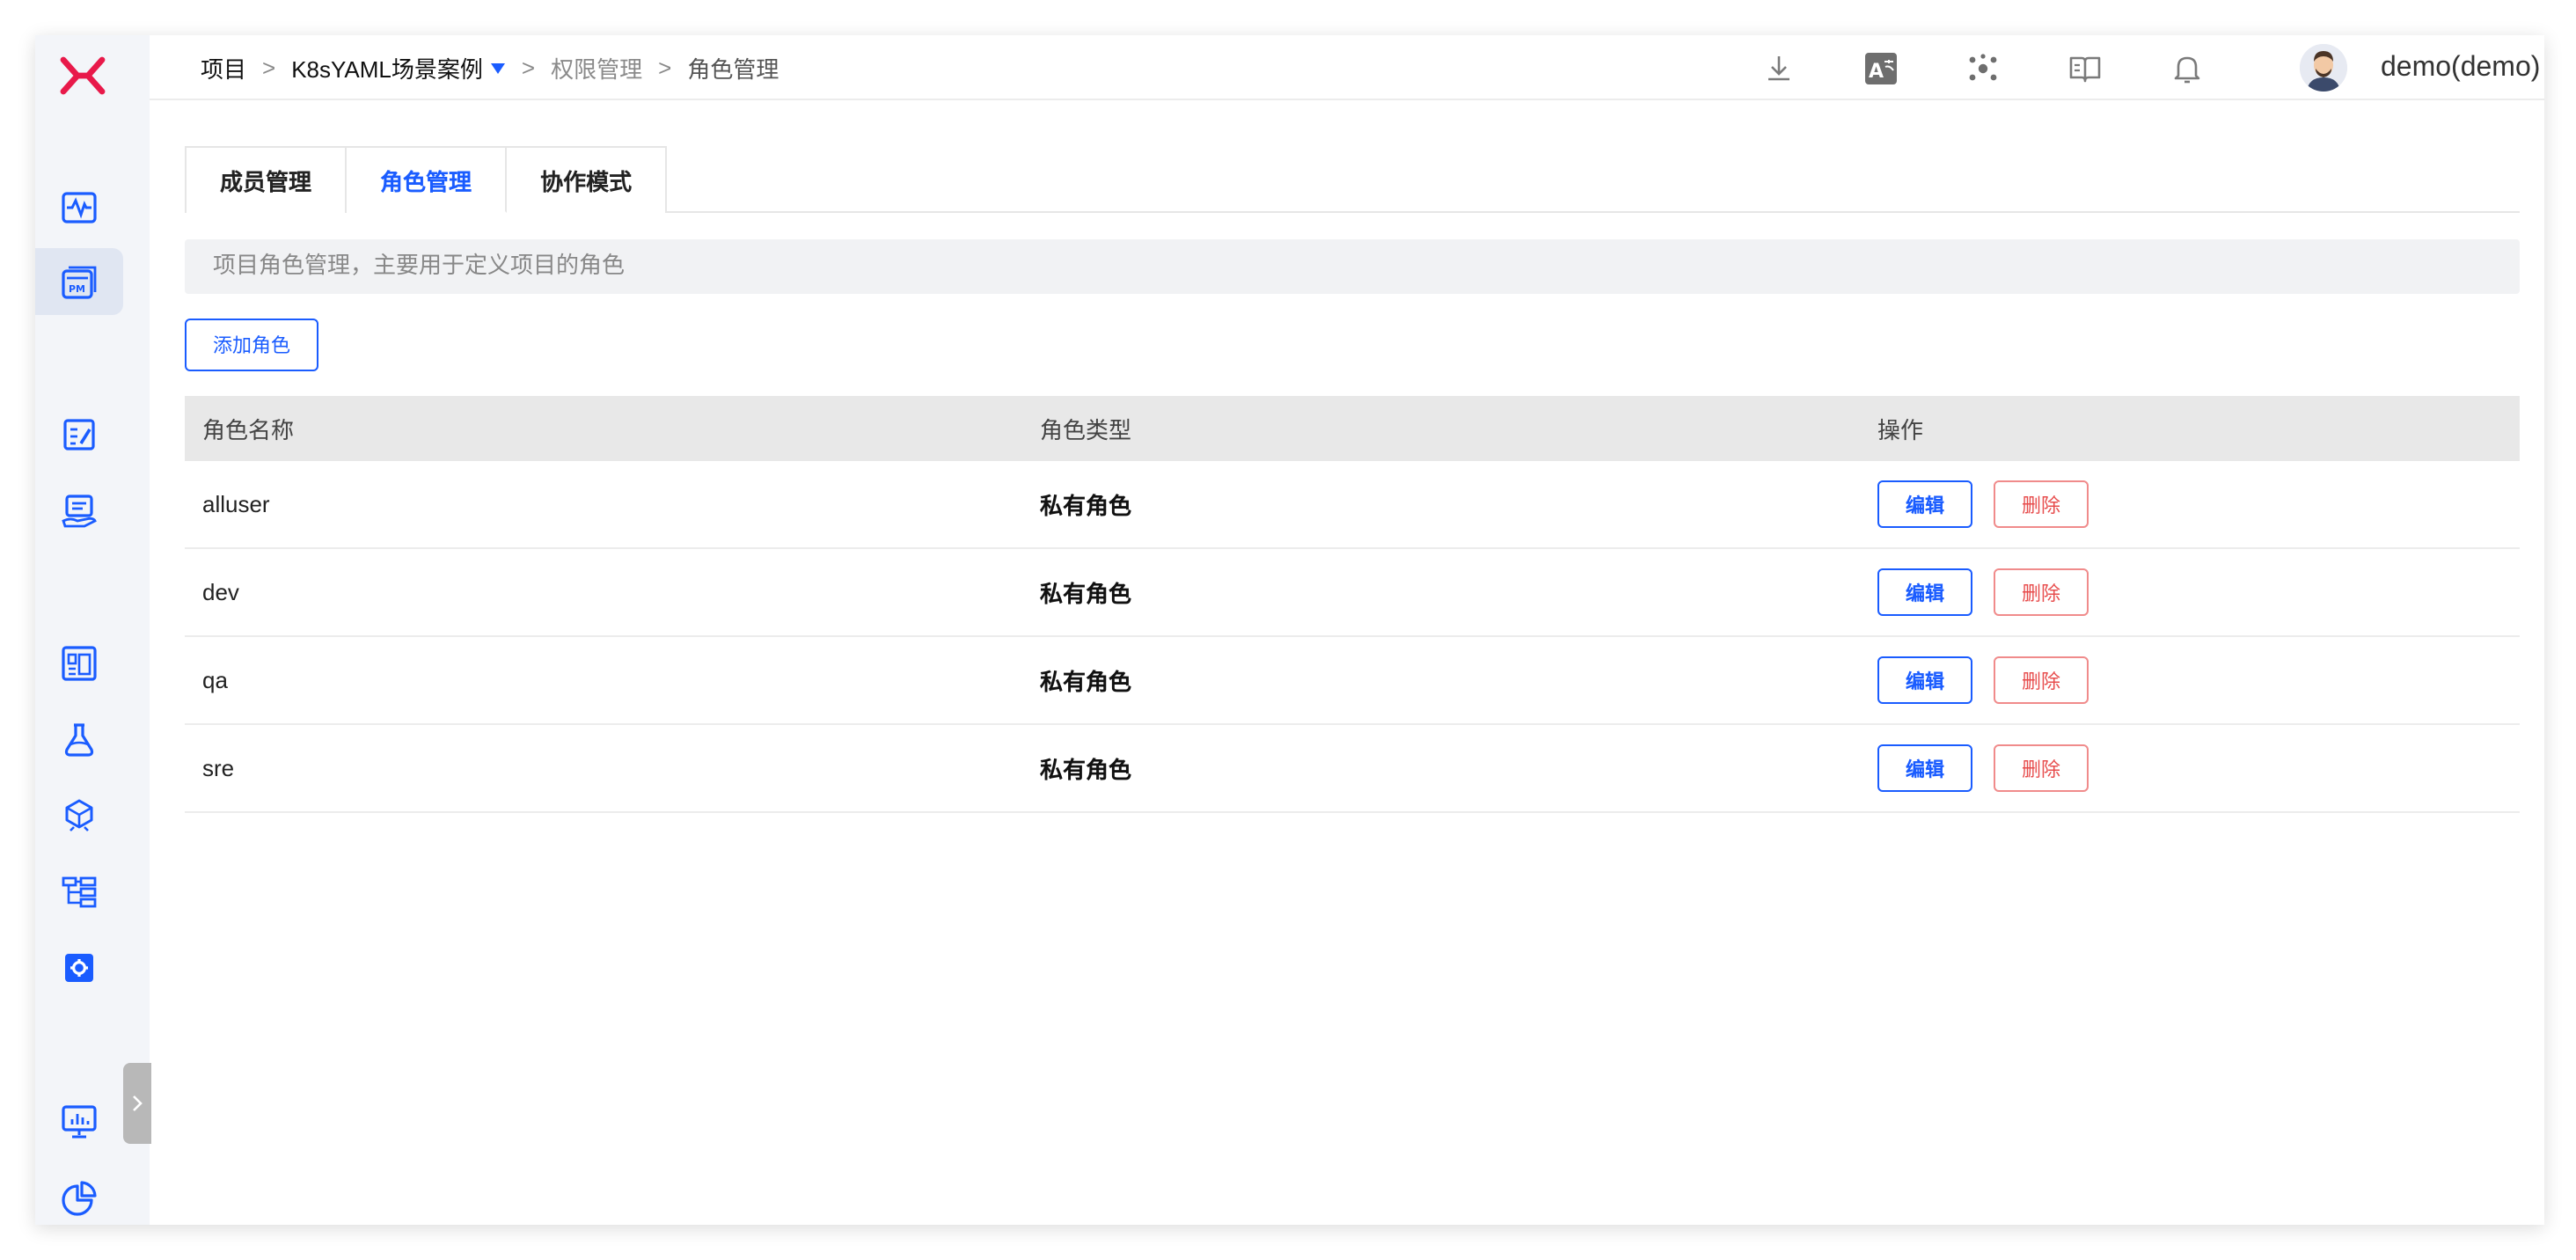 The width and height of the screenshot is (2576, 1260). Describe the element at coordinates (1352, 266) in the screenshot. I see `info-notice: 项目角色管理，主要用于定义项目的角色` at that location.